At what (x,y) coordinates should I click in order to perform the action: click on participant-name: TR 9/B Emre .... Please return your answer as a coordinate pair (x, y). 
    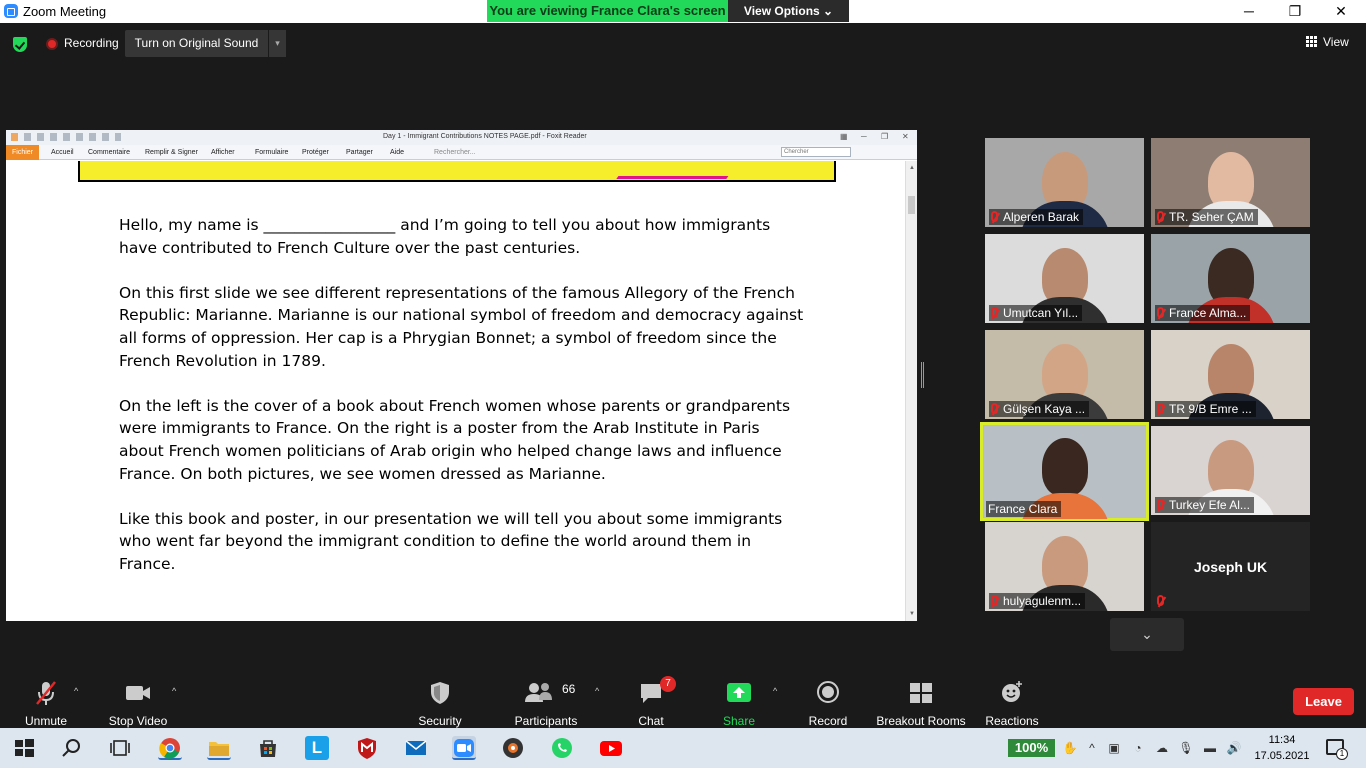
    Looking at the image, I should click on (1205, 409).